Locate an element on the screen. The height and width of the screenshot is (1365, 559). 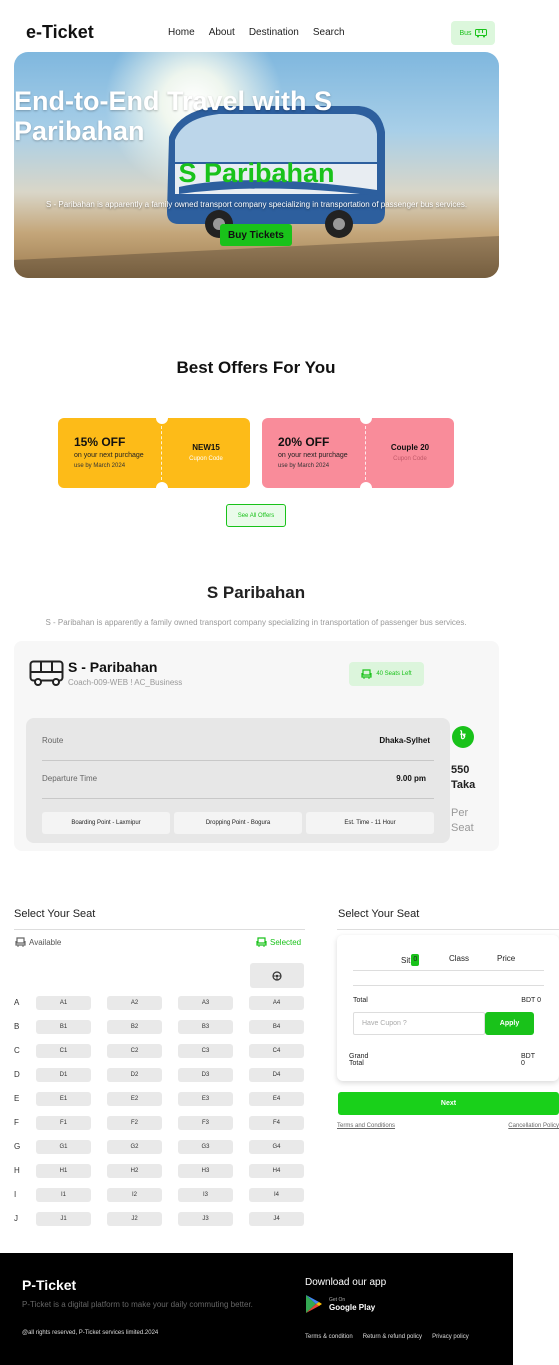
sit-label: Sit is located at coordinates (406, 960).